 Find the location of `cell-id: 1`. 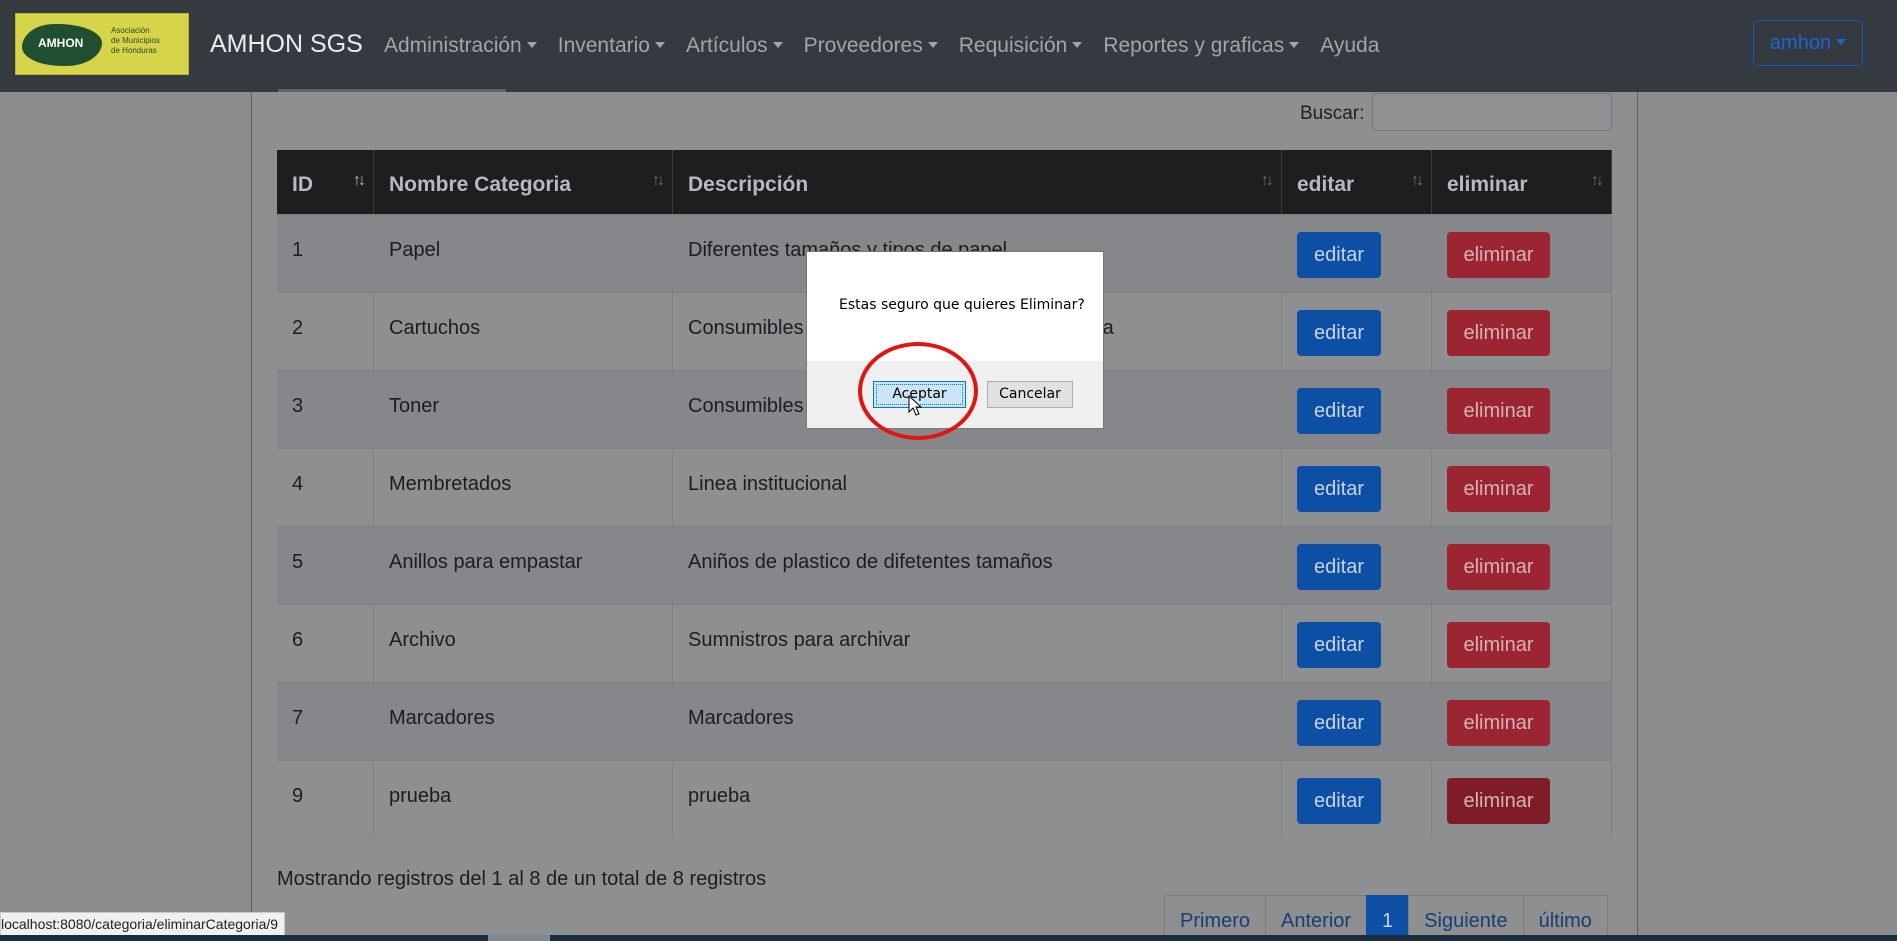

cell-id: 1 is located at coordinates (325, 253).